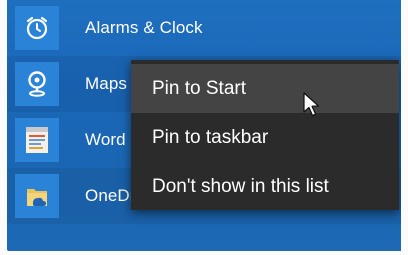 Image resolution: width=408 pixels, height=255 pixels. What do you see at coordinates (144, 27) in the screenshot?
I see `app-label-alarms-clock: Alarms & Clock` at bounding box center [144, 27].